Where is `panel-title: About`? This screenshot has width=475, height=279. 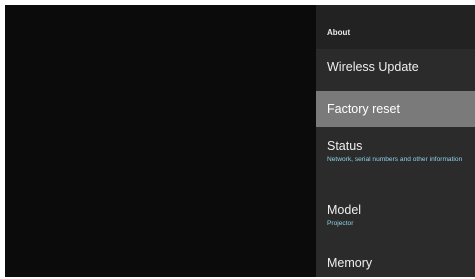 panel-title: About is located at coordinates (339, 32).